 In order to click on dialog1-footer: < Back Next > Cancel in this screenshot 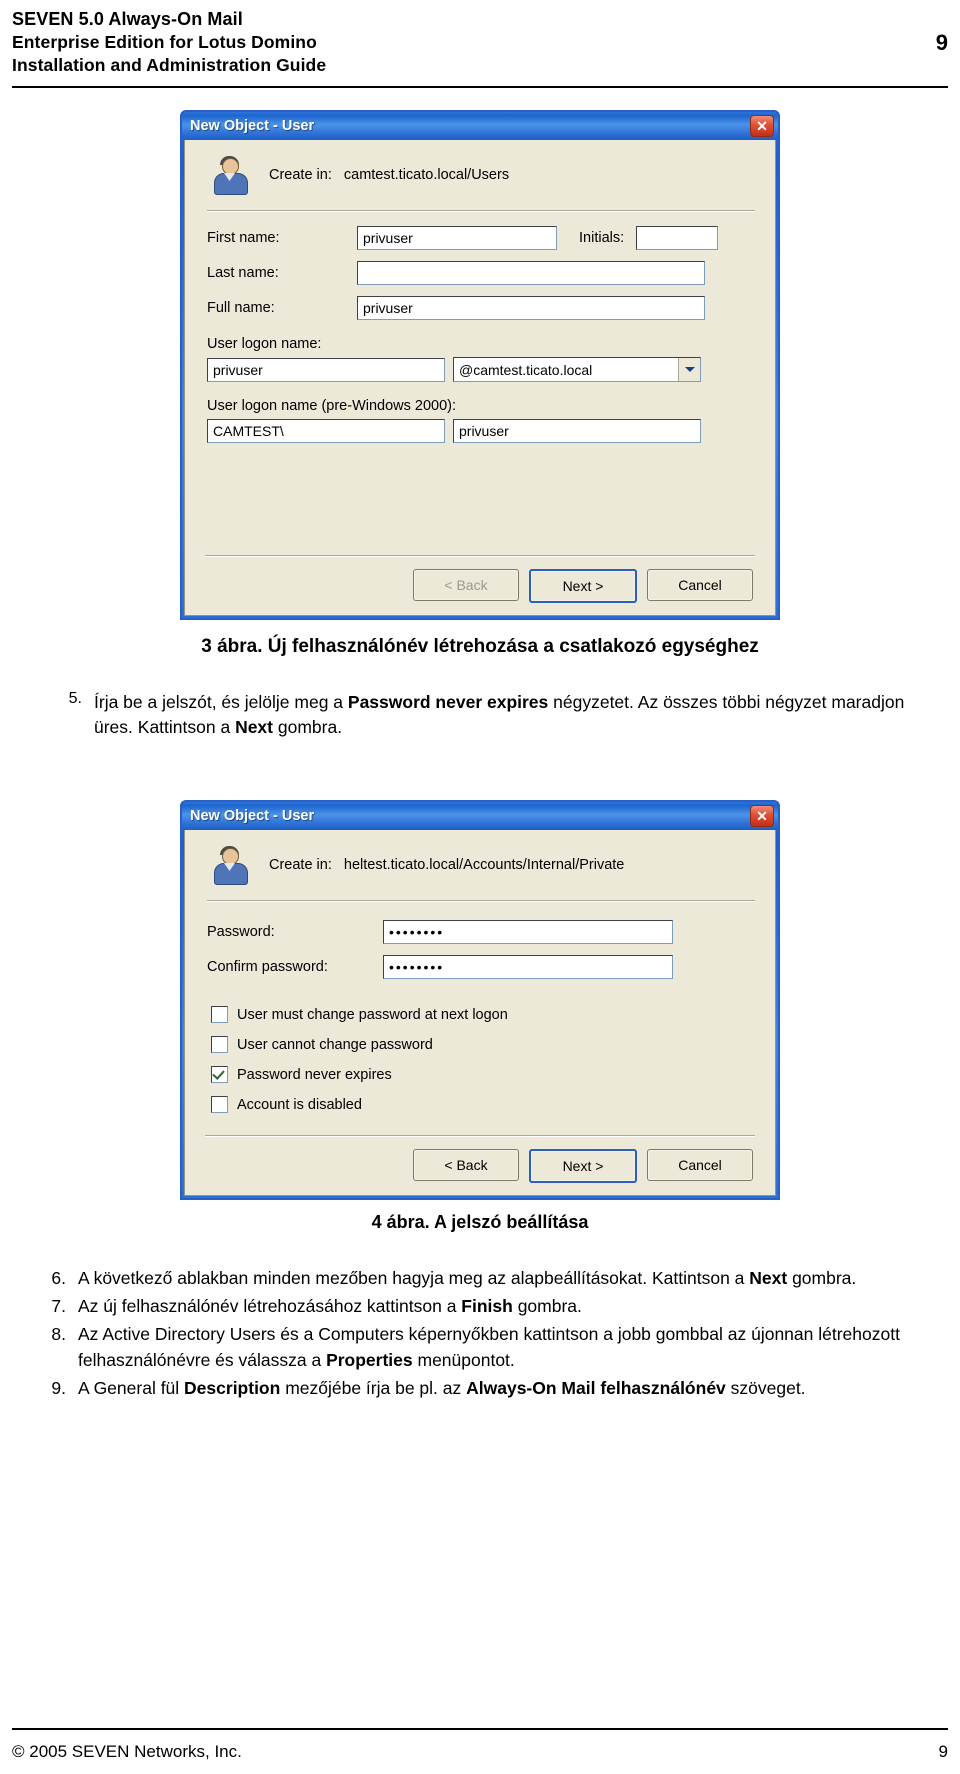, I will do `click(480, 585)`.